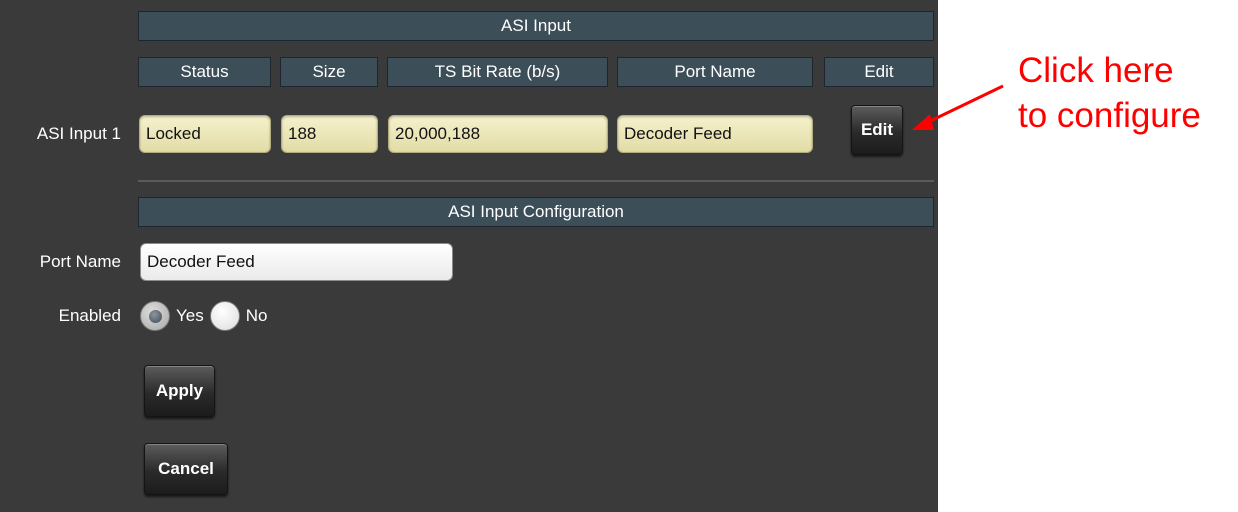  What do you see at coordinates (329, 72) in the screenshot?
I see `column-header-size: Size` at bounding box center [329, 72].